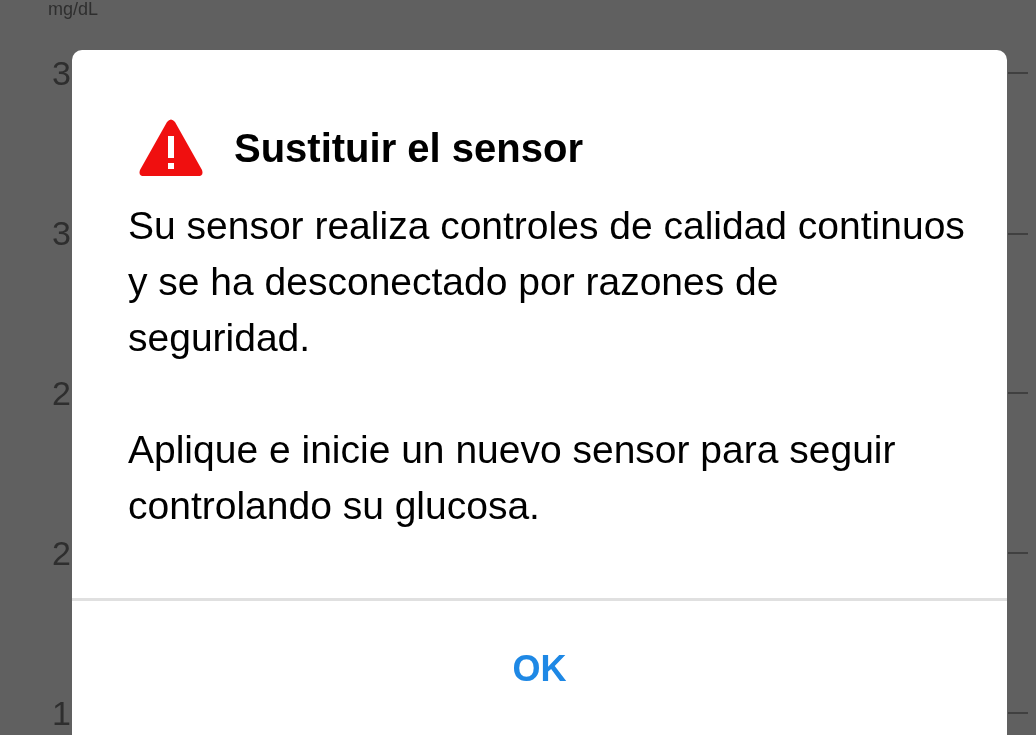  Describe the element at coordinates (512, 478) in the screenshot. I see `dialog-message: Aplique e inicie un nuevo sensor para seguir controlando su glucosa.` at that location.